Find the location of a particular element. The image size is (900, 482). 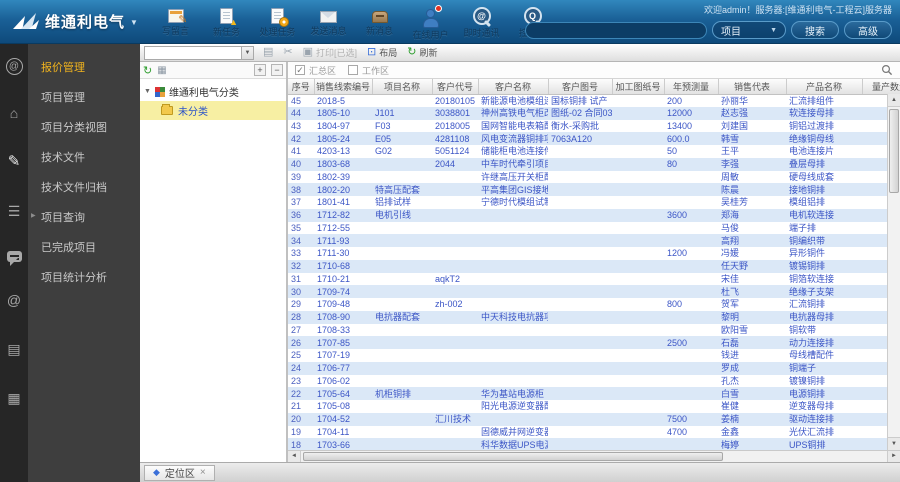

table-row: 20 1704-52 汇川技术 7500 姜楠 驱动连接排 is located at coordinates (594, 419).